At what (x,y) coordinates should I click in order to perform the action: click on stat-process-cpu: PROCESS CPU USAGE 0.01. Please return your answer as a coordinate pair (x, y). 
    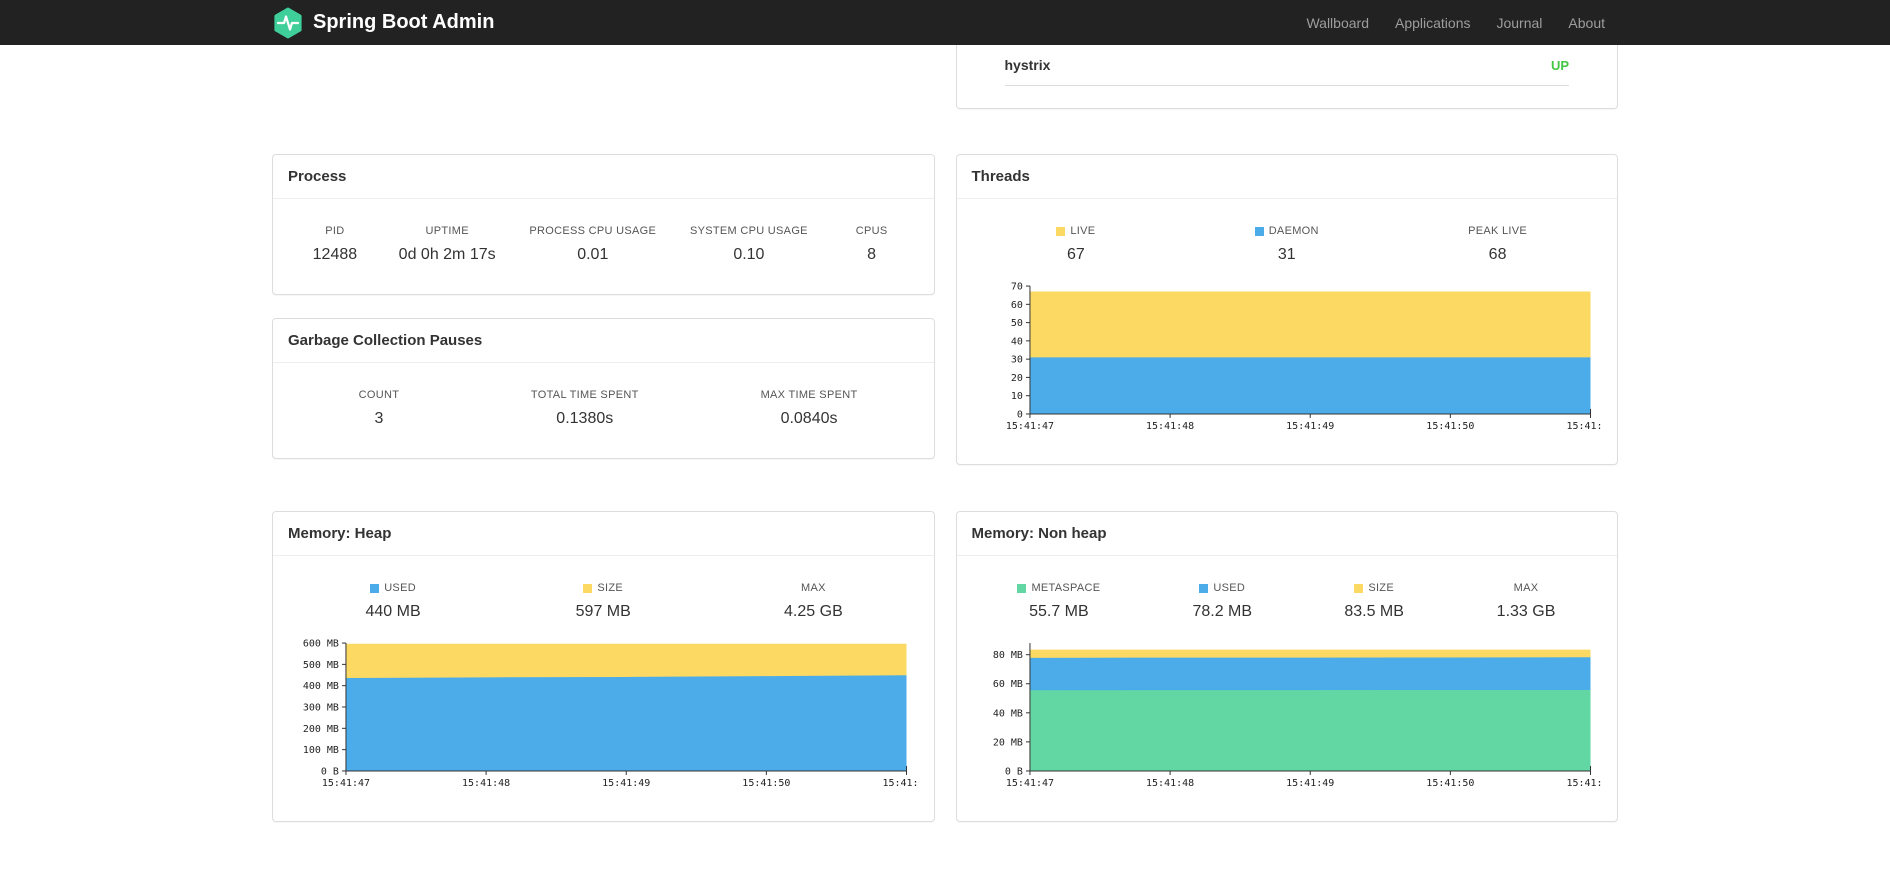
    Looking at the image, I should click on (592, 244).